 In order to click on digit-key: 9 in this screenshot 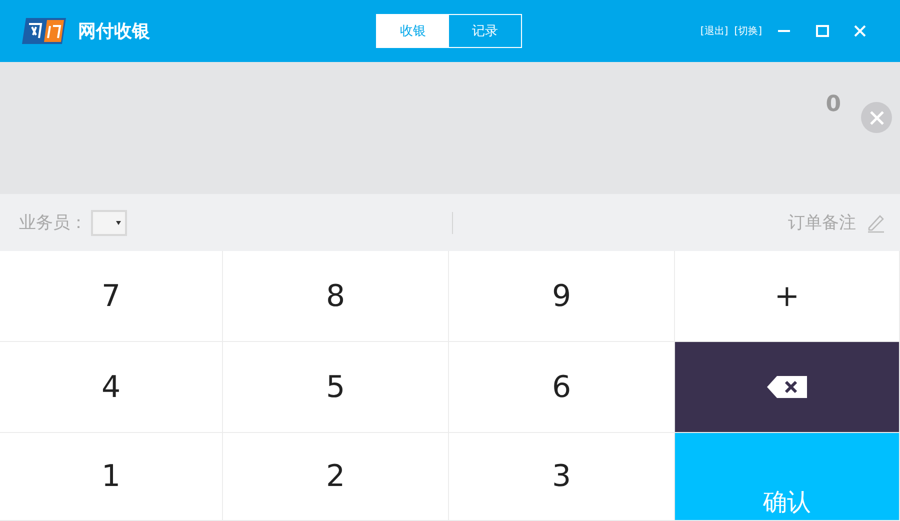, I will do `click(562, 296)`.